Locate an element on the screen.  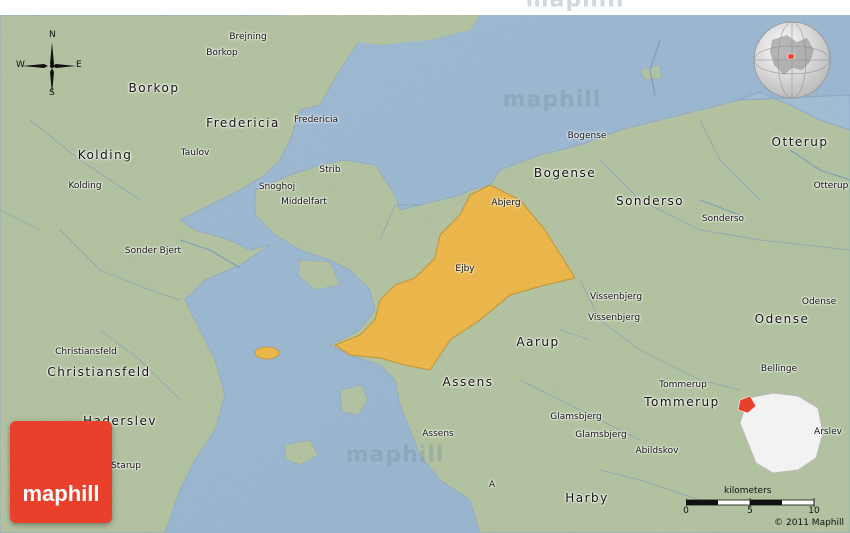
label-assens: Assens is located at coordinates (468, 382).